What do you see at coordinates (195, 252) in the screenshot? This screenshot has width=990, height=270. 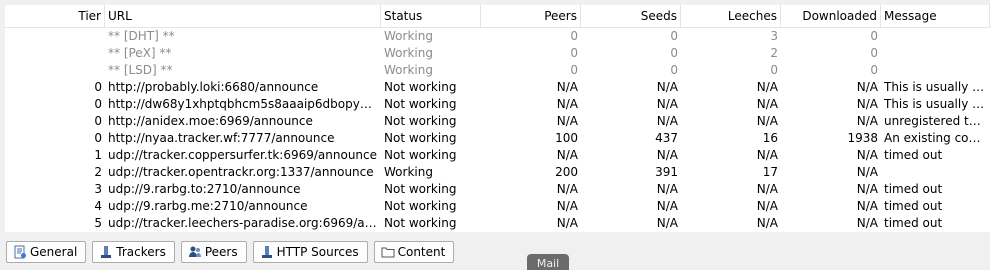 I see `peers-icon` at bounding box center [195, 252].